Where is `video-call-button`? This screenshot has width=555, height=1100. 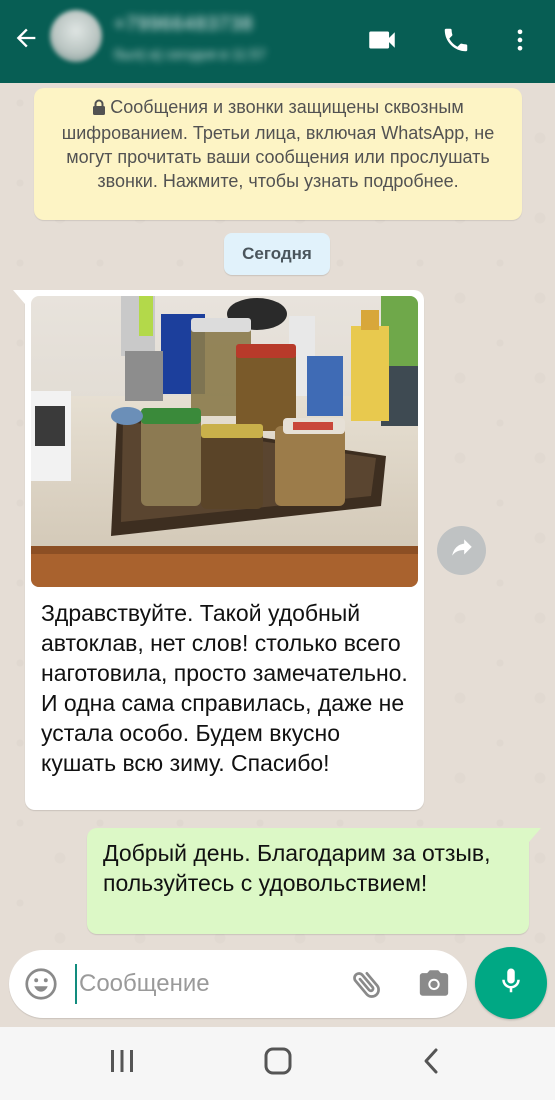 video-call-button is located at coordinates (382, 42).